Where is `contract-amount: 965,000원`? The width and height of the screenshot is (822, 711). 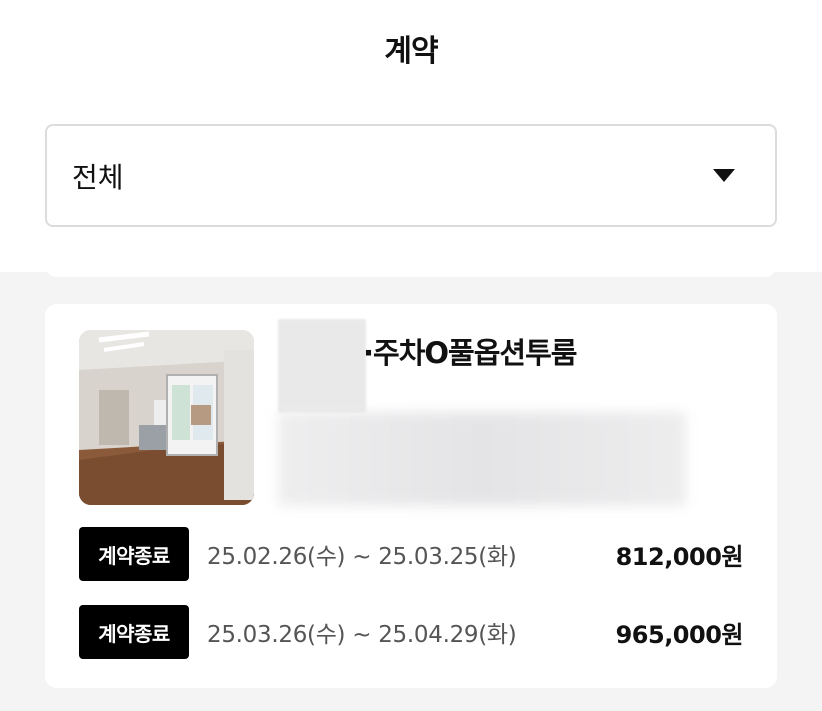
contract-amount: 965,000원 is located at coordinates (679, 634).